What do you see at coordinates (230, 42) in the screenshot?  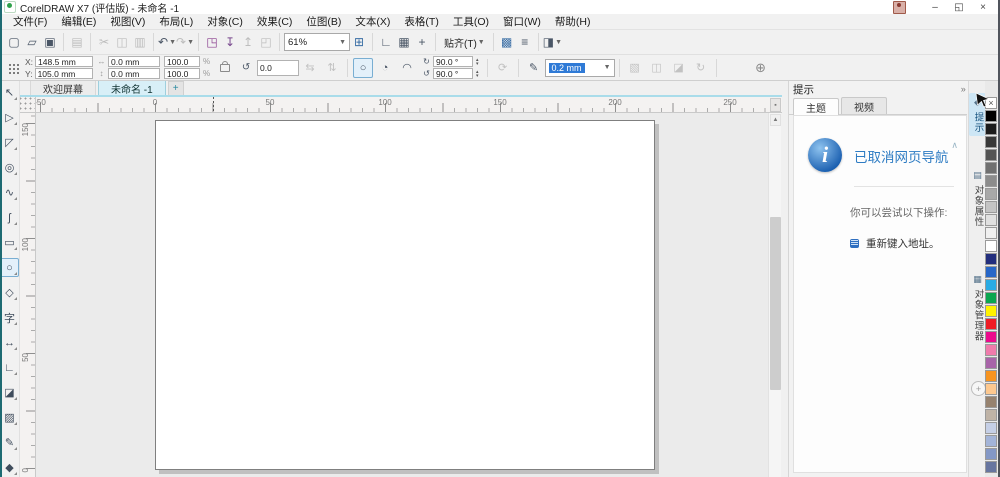 I see `import-icon: ↧` at bounding box center [230, 42].